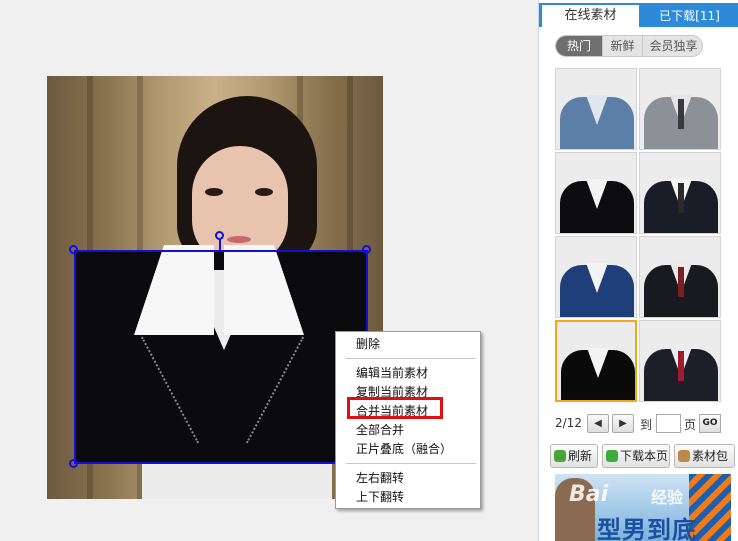 This screenshot has height=541, width=738. What do you see at coordinates (380, 429) in the screenshot?
I see `menu-item-merge-all: 全部合并` at bounding box center [380, 429].